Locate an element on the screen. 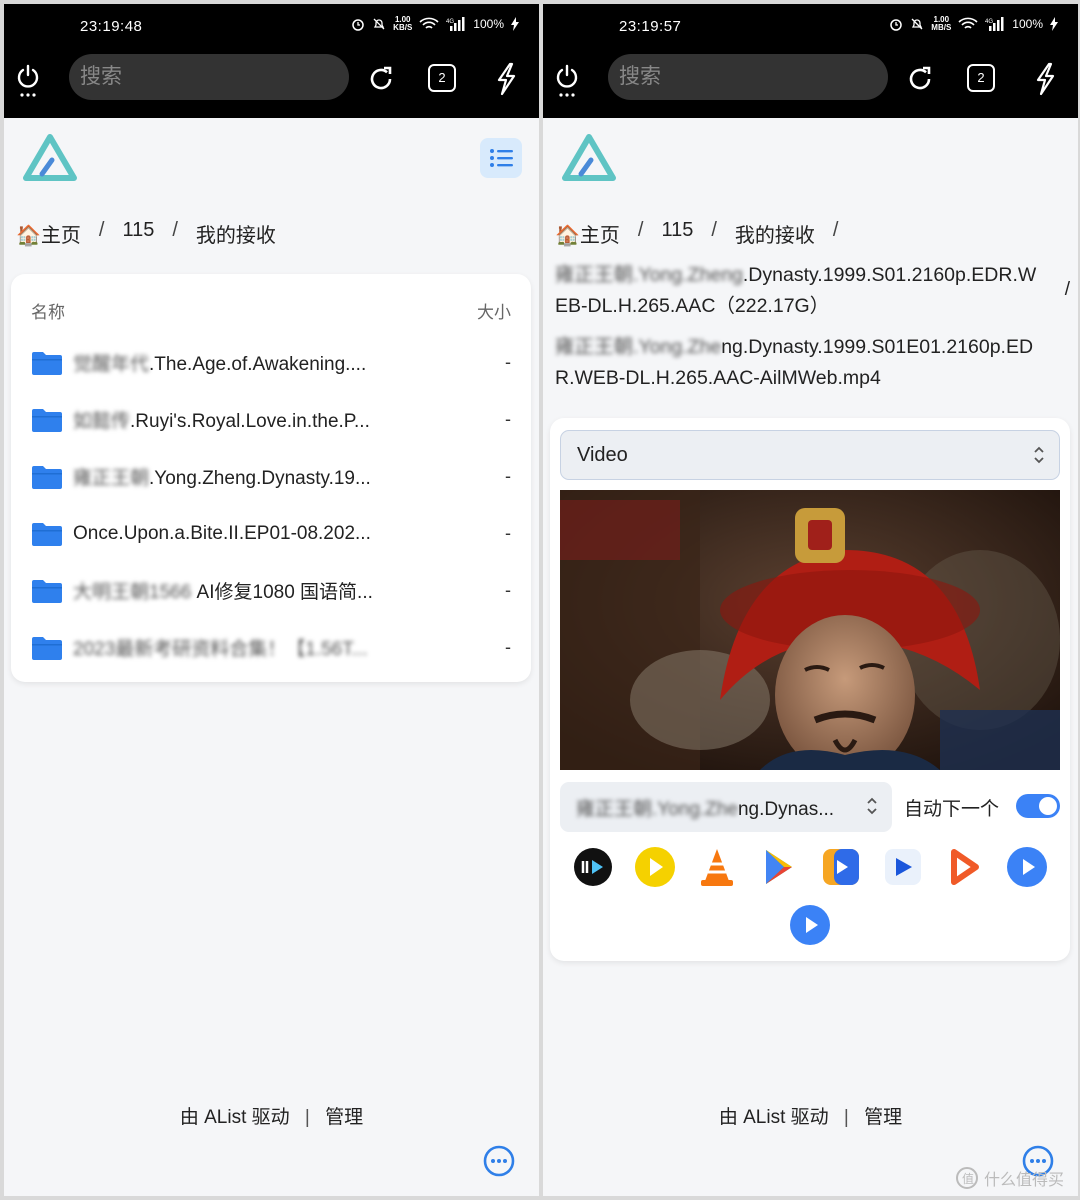 The height and width of the screenshot is (1200, 1080). video-player is located at coordinates (810, 630).